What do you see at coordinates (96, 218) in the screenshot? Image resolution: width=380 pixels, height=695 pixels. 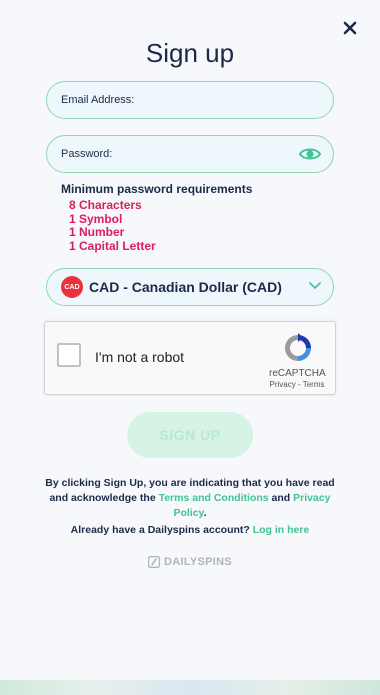 I see `requirement-item: 1 Symbol` at bounding box center [96, 218].